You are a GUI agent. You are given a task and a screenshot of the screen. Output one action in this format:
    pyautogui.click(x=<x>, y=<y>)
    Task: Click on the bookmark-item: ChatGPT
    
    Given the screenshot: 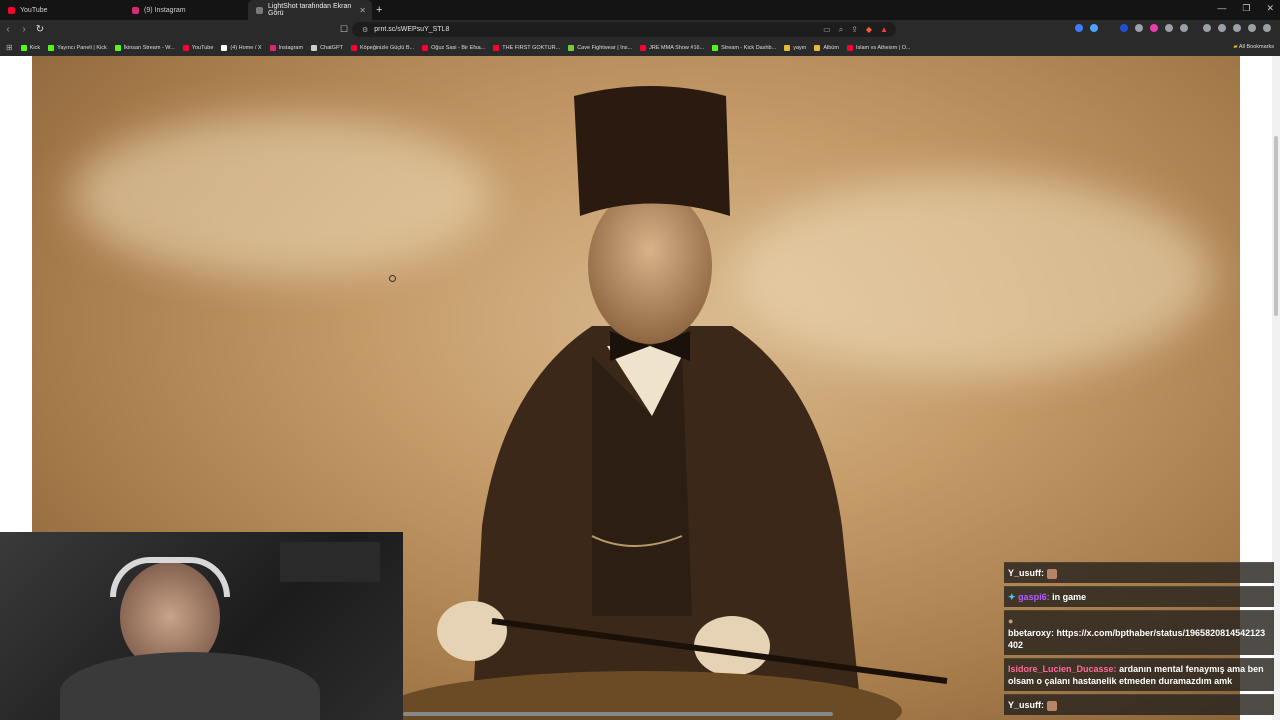 What is the action you would take?
    pyautogui.click(x=327, y=47)
    